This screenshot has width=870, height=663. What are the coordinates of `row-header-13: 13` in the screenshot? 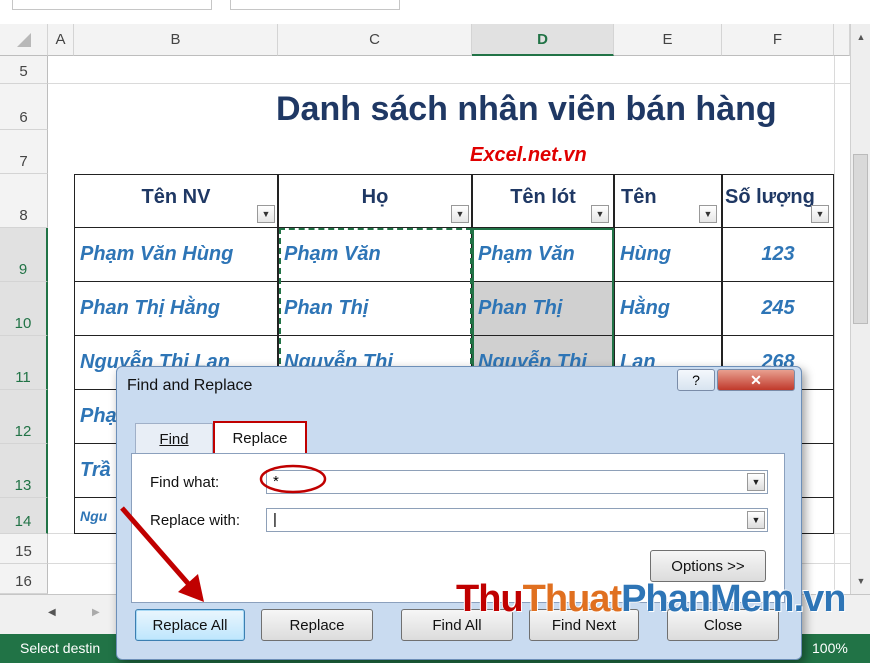 It's located at (24, 471).